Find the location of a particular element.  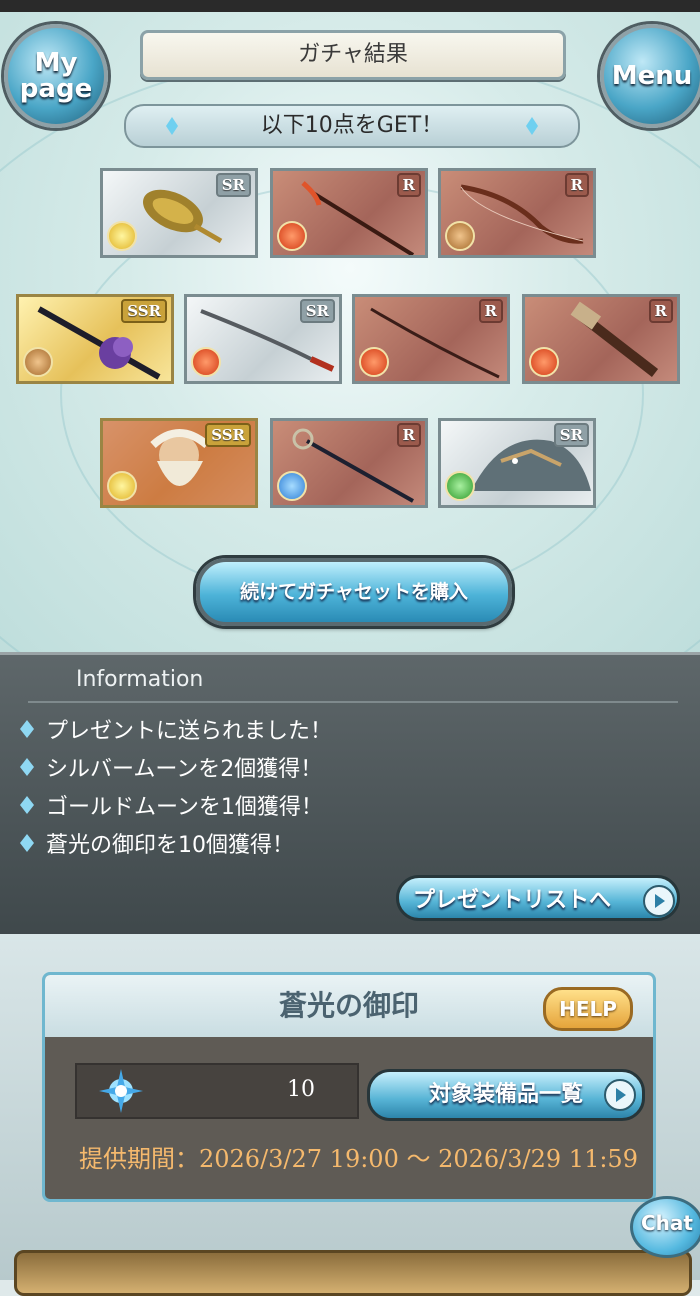

equip-button-label: 対象装備品一覧 is located at coordinates (505, 1094).